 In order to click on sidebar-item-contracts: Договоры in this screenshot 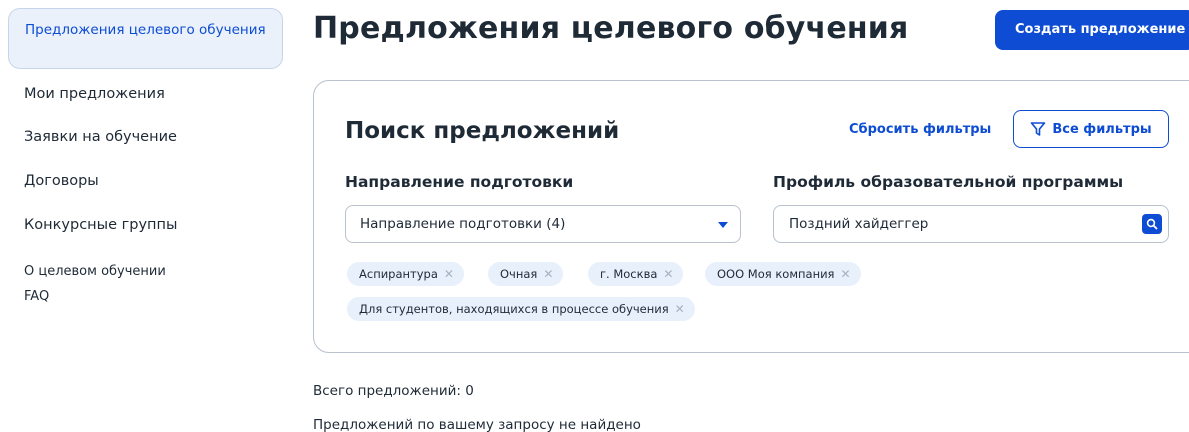, I will do `click(61, 181)`.